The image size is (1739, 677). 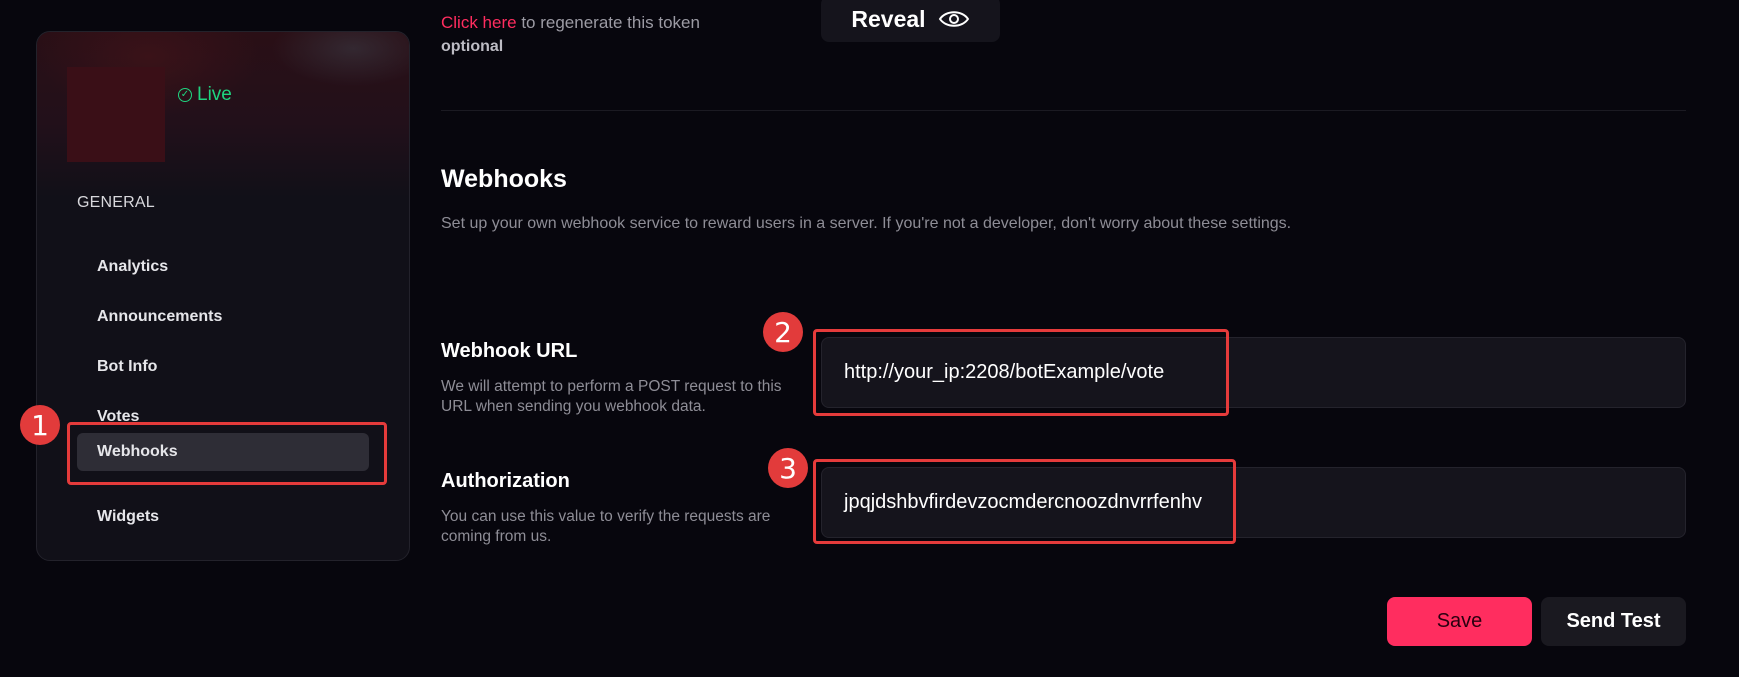 I want to click on token-optional-label: optional, so click(x=472, y=46).